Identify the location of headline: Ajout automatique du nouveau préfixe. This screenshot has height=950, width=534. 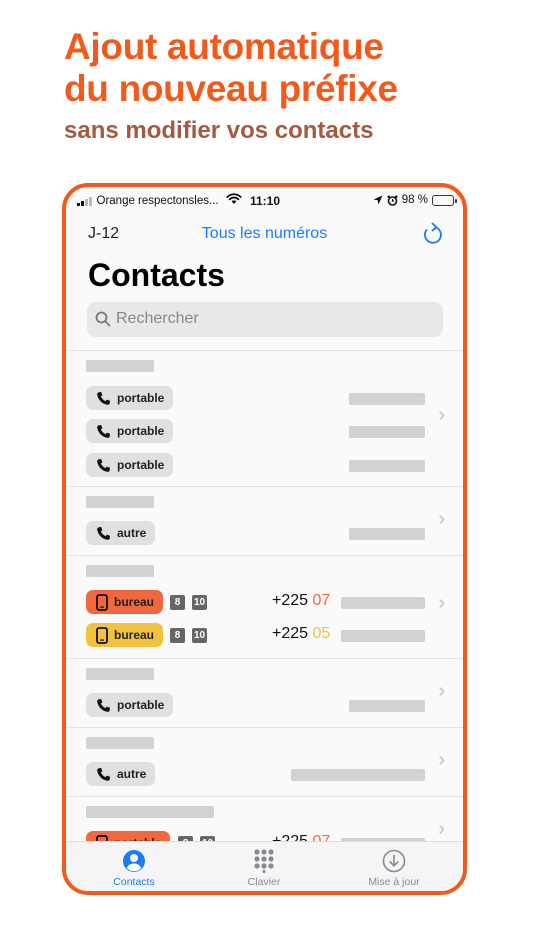
(231, 68).